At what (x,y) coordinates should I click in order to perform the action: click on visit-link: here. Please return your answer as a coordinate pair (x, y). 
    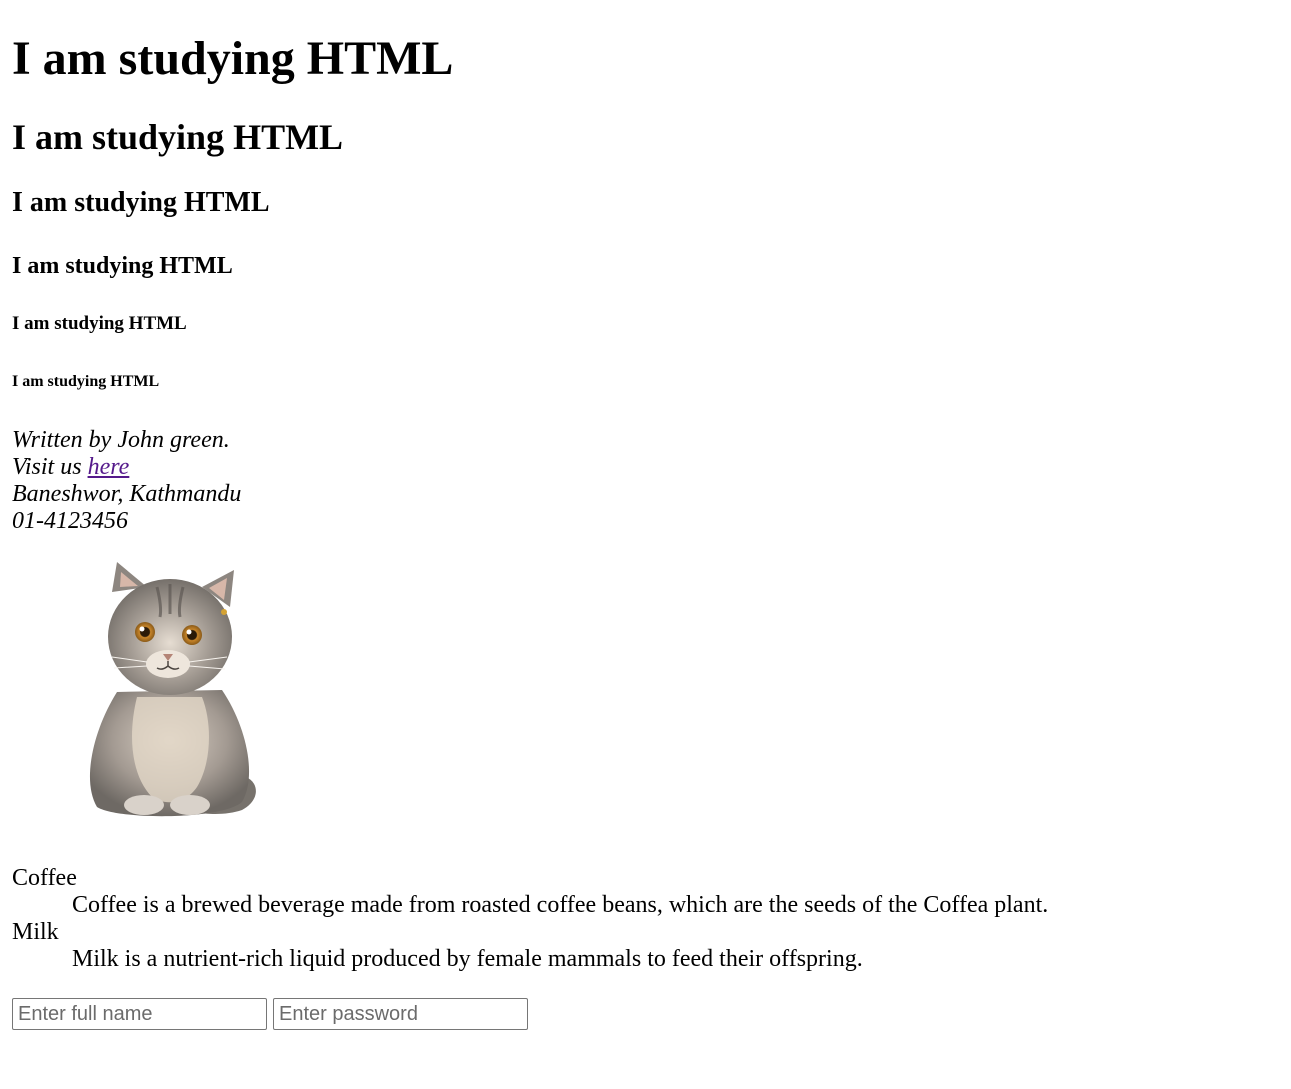
    Looking at the image, I should click on (109, 467).